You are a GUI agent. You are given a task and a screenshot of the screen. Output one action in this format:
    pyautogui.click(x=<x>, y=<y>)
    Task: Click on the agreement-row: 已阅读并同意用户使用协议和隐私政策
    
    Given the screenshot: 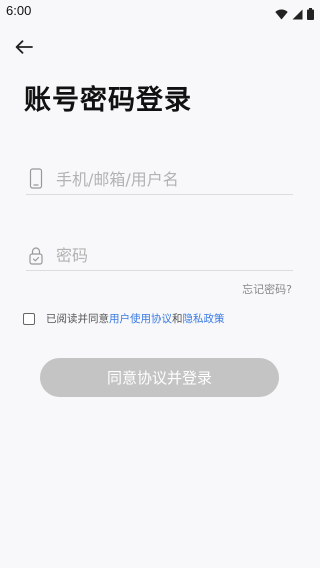 What is the action you would take?
    pyautogui.click(x=124, y=318)
    